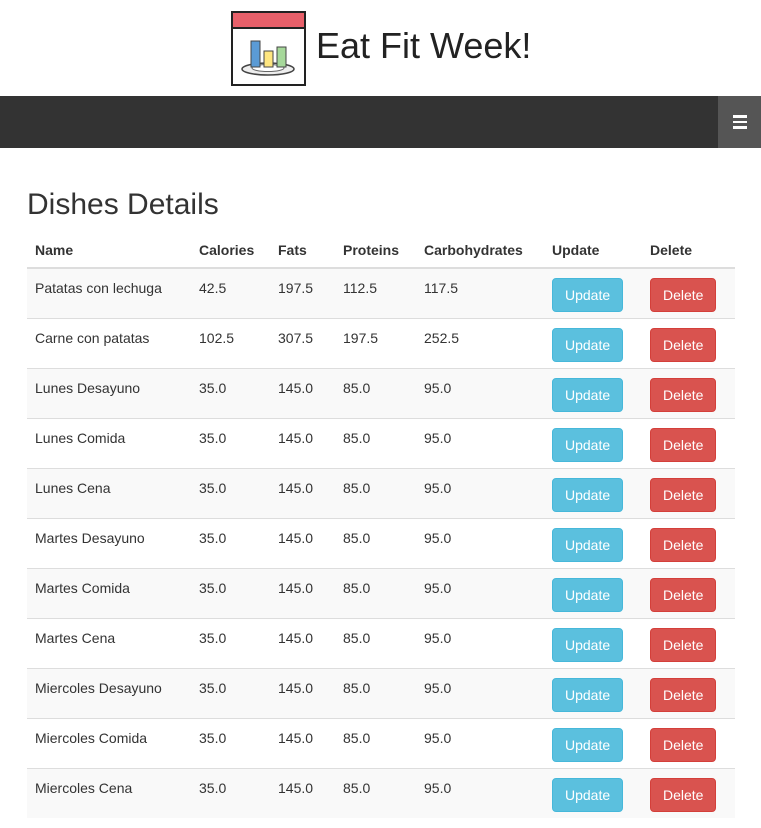  Describe the element at coordinates (109, 792) in the screenshot. I see `dish-name-cell: Miercoles Cena` at that location.